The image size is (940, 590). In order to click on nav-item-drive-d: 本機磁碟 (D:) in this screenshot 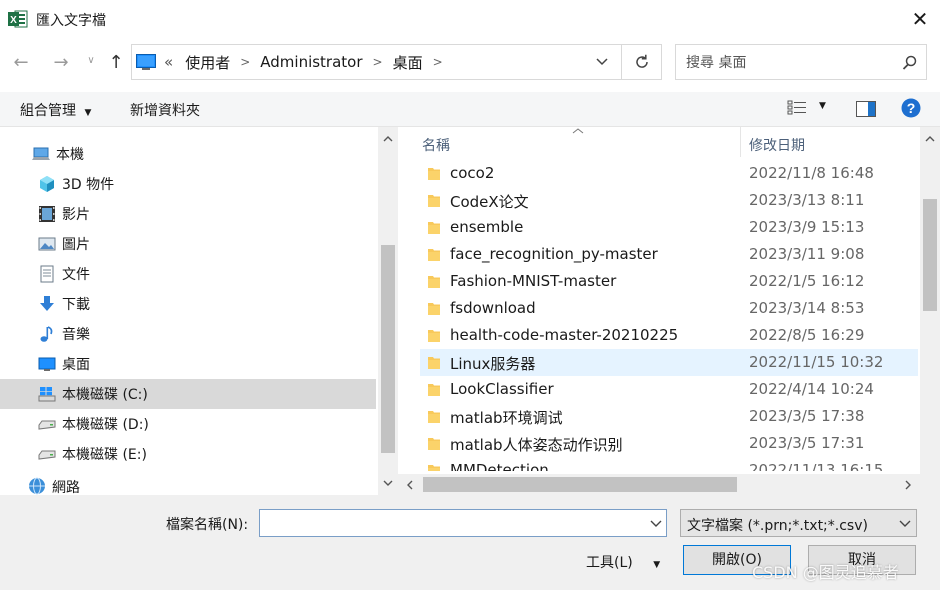, I will do `click(188, 424)`.